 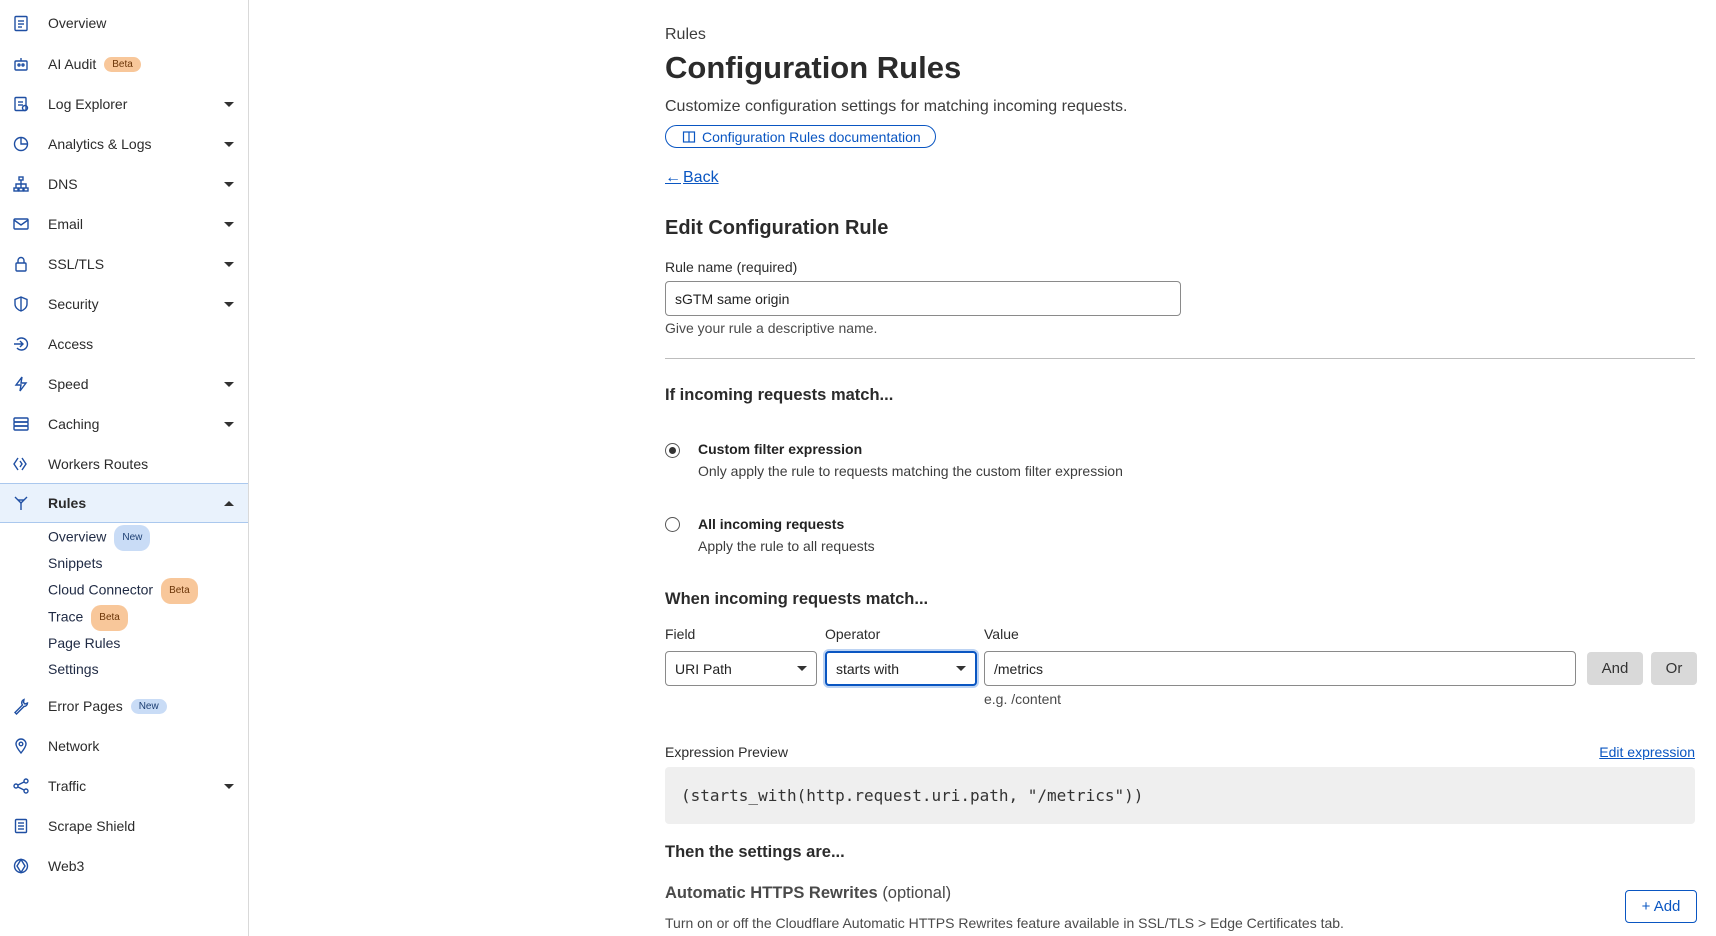 I want to click on value-input: /metrics, so click(x=1280, y=668).